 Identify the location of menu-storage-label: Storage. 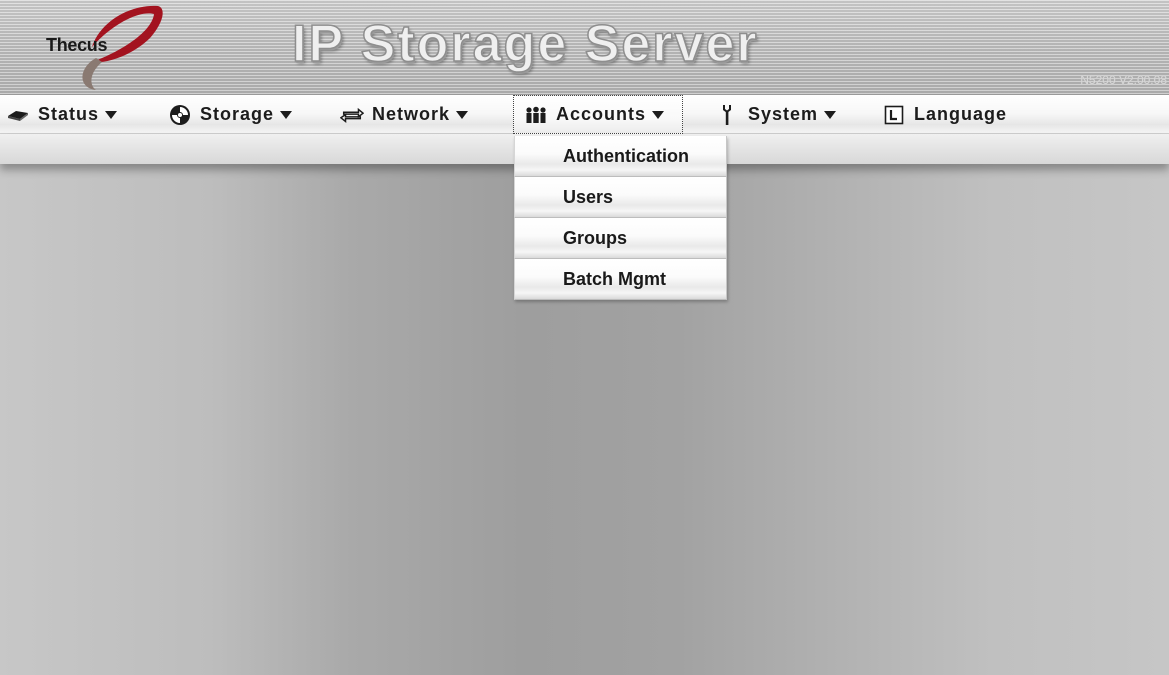
(237, 114).